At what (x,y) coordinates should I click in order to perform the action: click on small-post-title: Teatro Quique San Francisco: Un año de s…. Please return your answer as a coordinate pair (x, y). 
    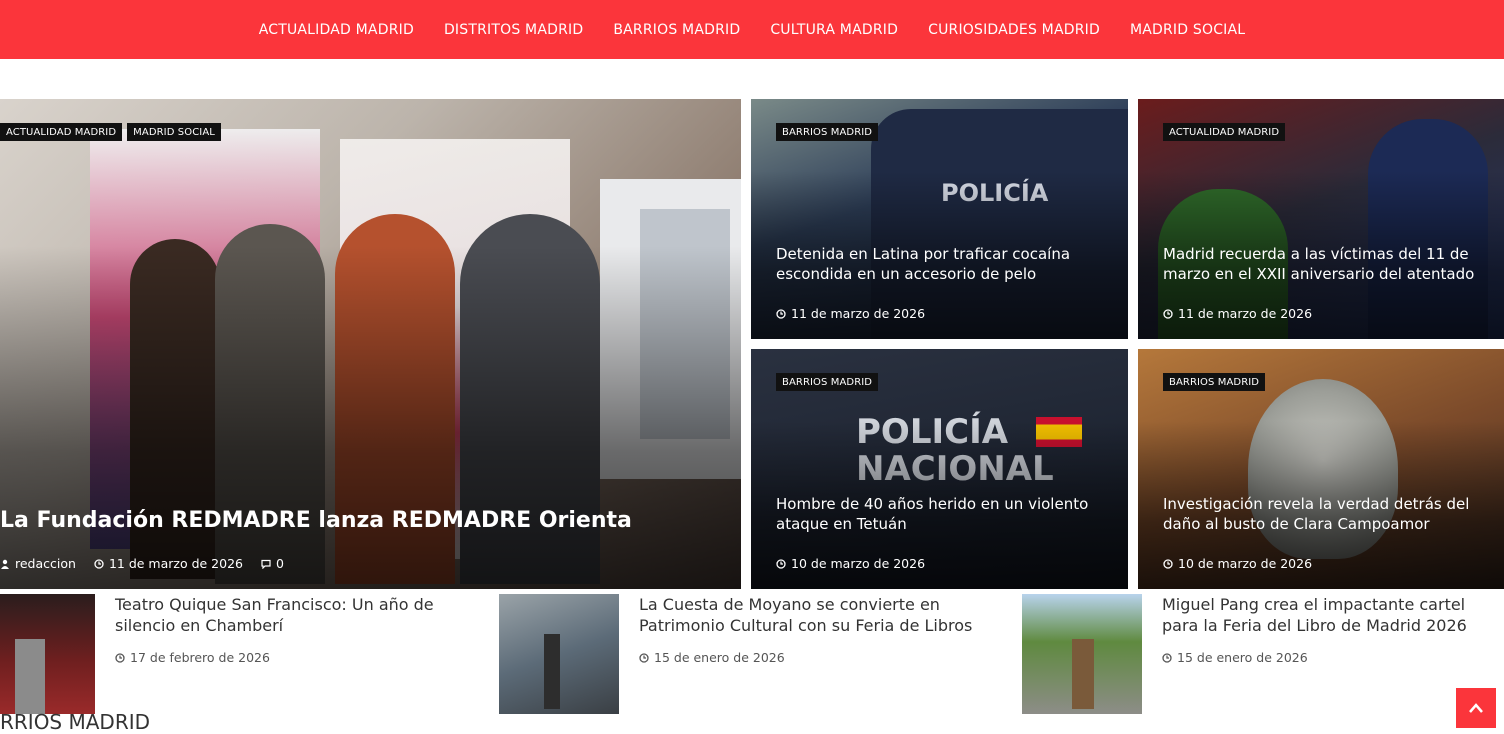
    Looking at the image, I should click on (285, 615).